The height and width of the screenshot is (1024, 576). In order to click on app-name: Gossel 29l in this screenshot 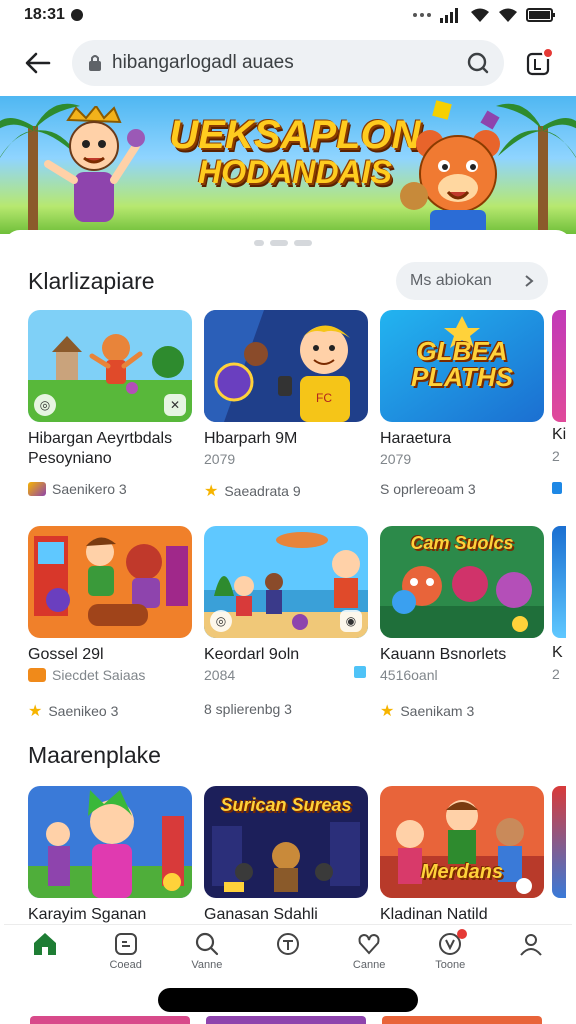, I will do `click(66, 654)`.